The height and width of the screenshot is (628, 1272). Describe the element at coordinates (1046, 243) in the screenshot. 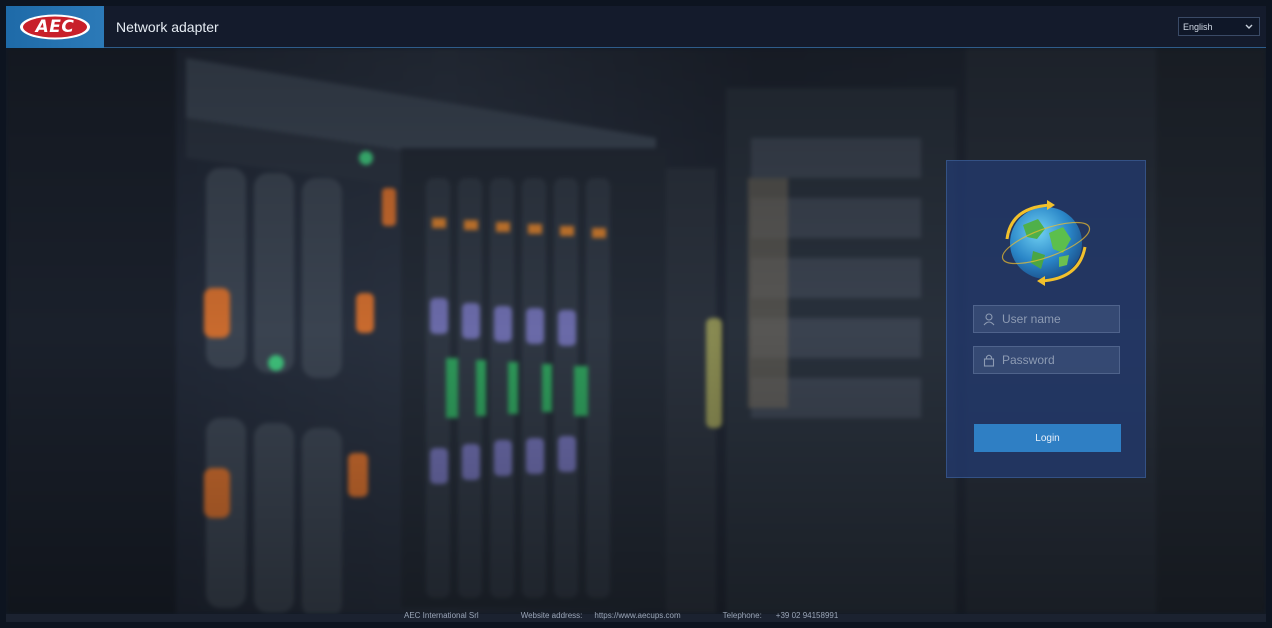

I see `globe-icon` at that location.